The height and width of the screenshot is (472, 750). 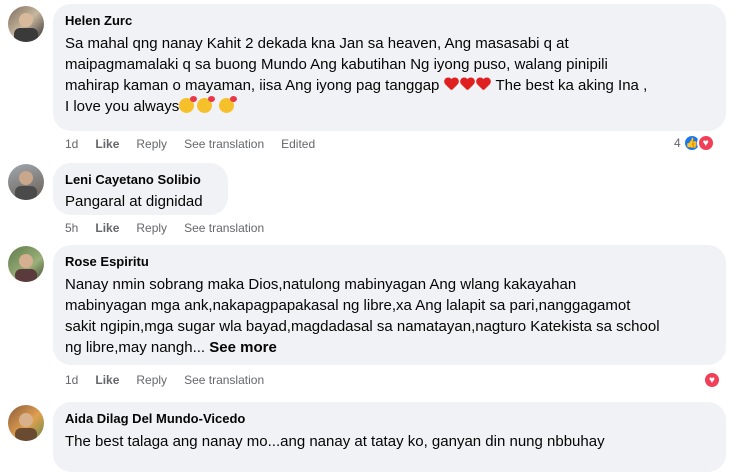 What do you see at coordinates (122, 106) in the screenshot?
I see `comment-body-line4: I love you always` at bounding box center [122, 106].